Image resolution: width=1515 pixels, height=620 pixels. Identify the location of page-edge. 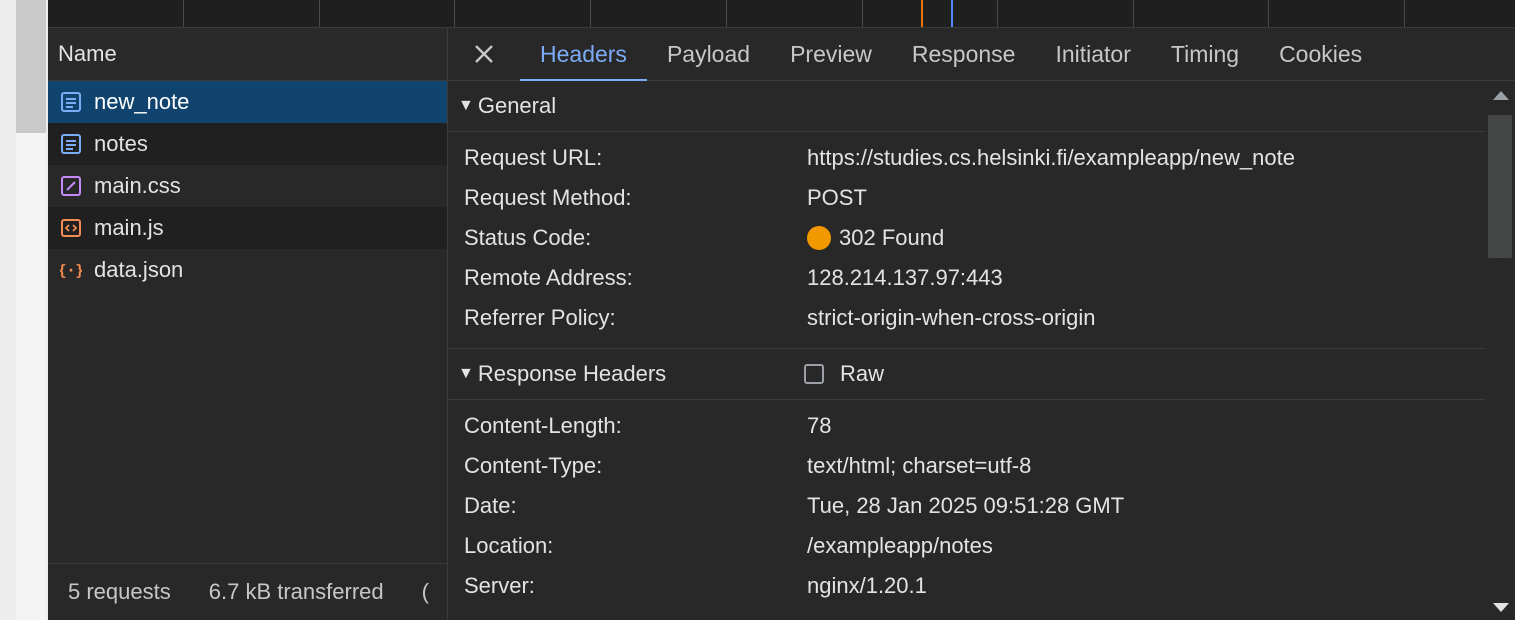
(24, 310).